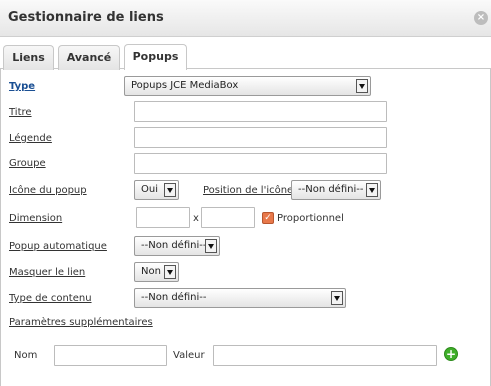 The width and height of the screenshot is (491, 386). What do you see at coordinates (156, 190) in the screenshot?
I see `icone-select: Oui` at bounding box center [156, 190].